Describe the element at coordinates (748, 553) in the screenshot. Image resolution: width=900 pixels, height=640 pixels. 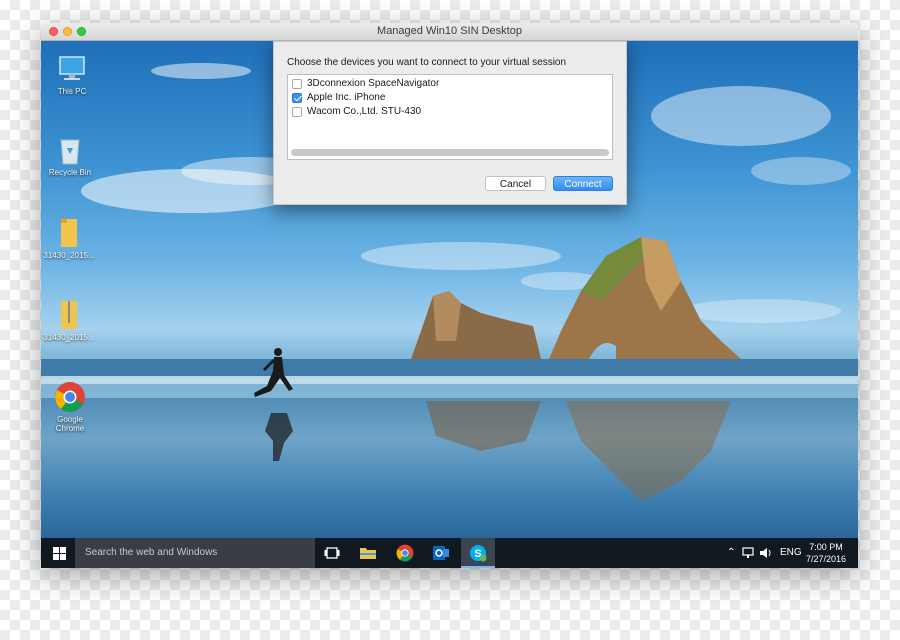
I see `network-icon` at that location.